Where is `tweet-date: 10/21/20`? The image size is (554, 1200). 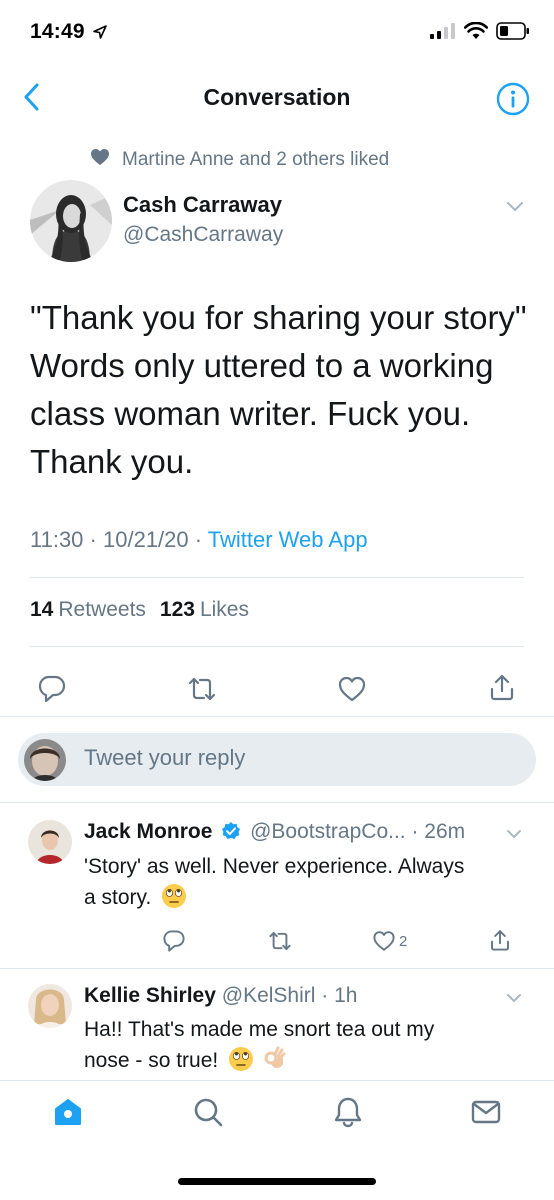
tweet-date: 10/21/20 is located at coordinates (145, 539).